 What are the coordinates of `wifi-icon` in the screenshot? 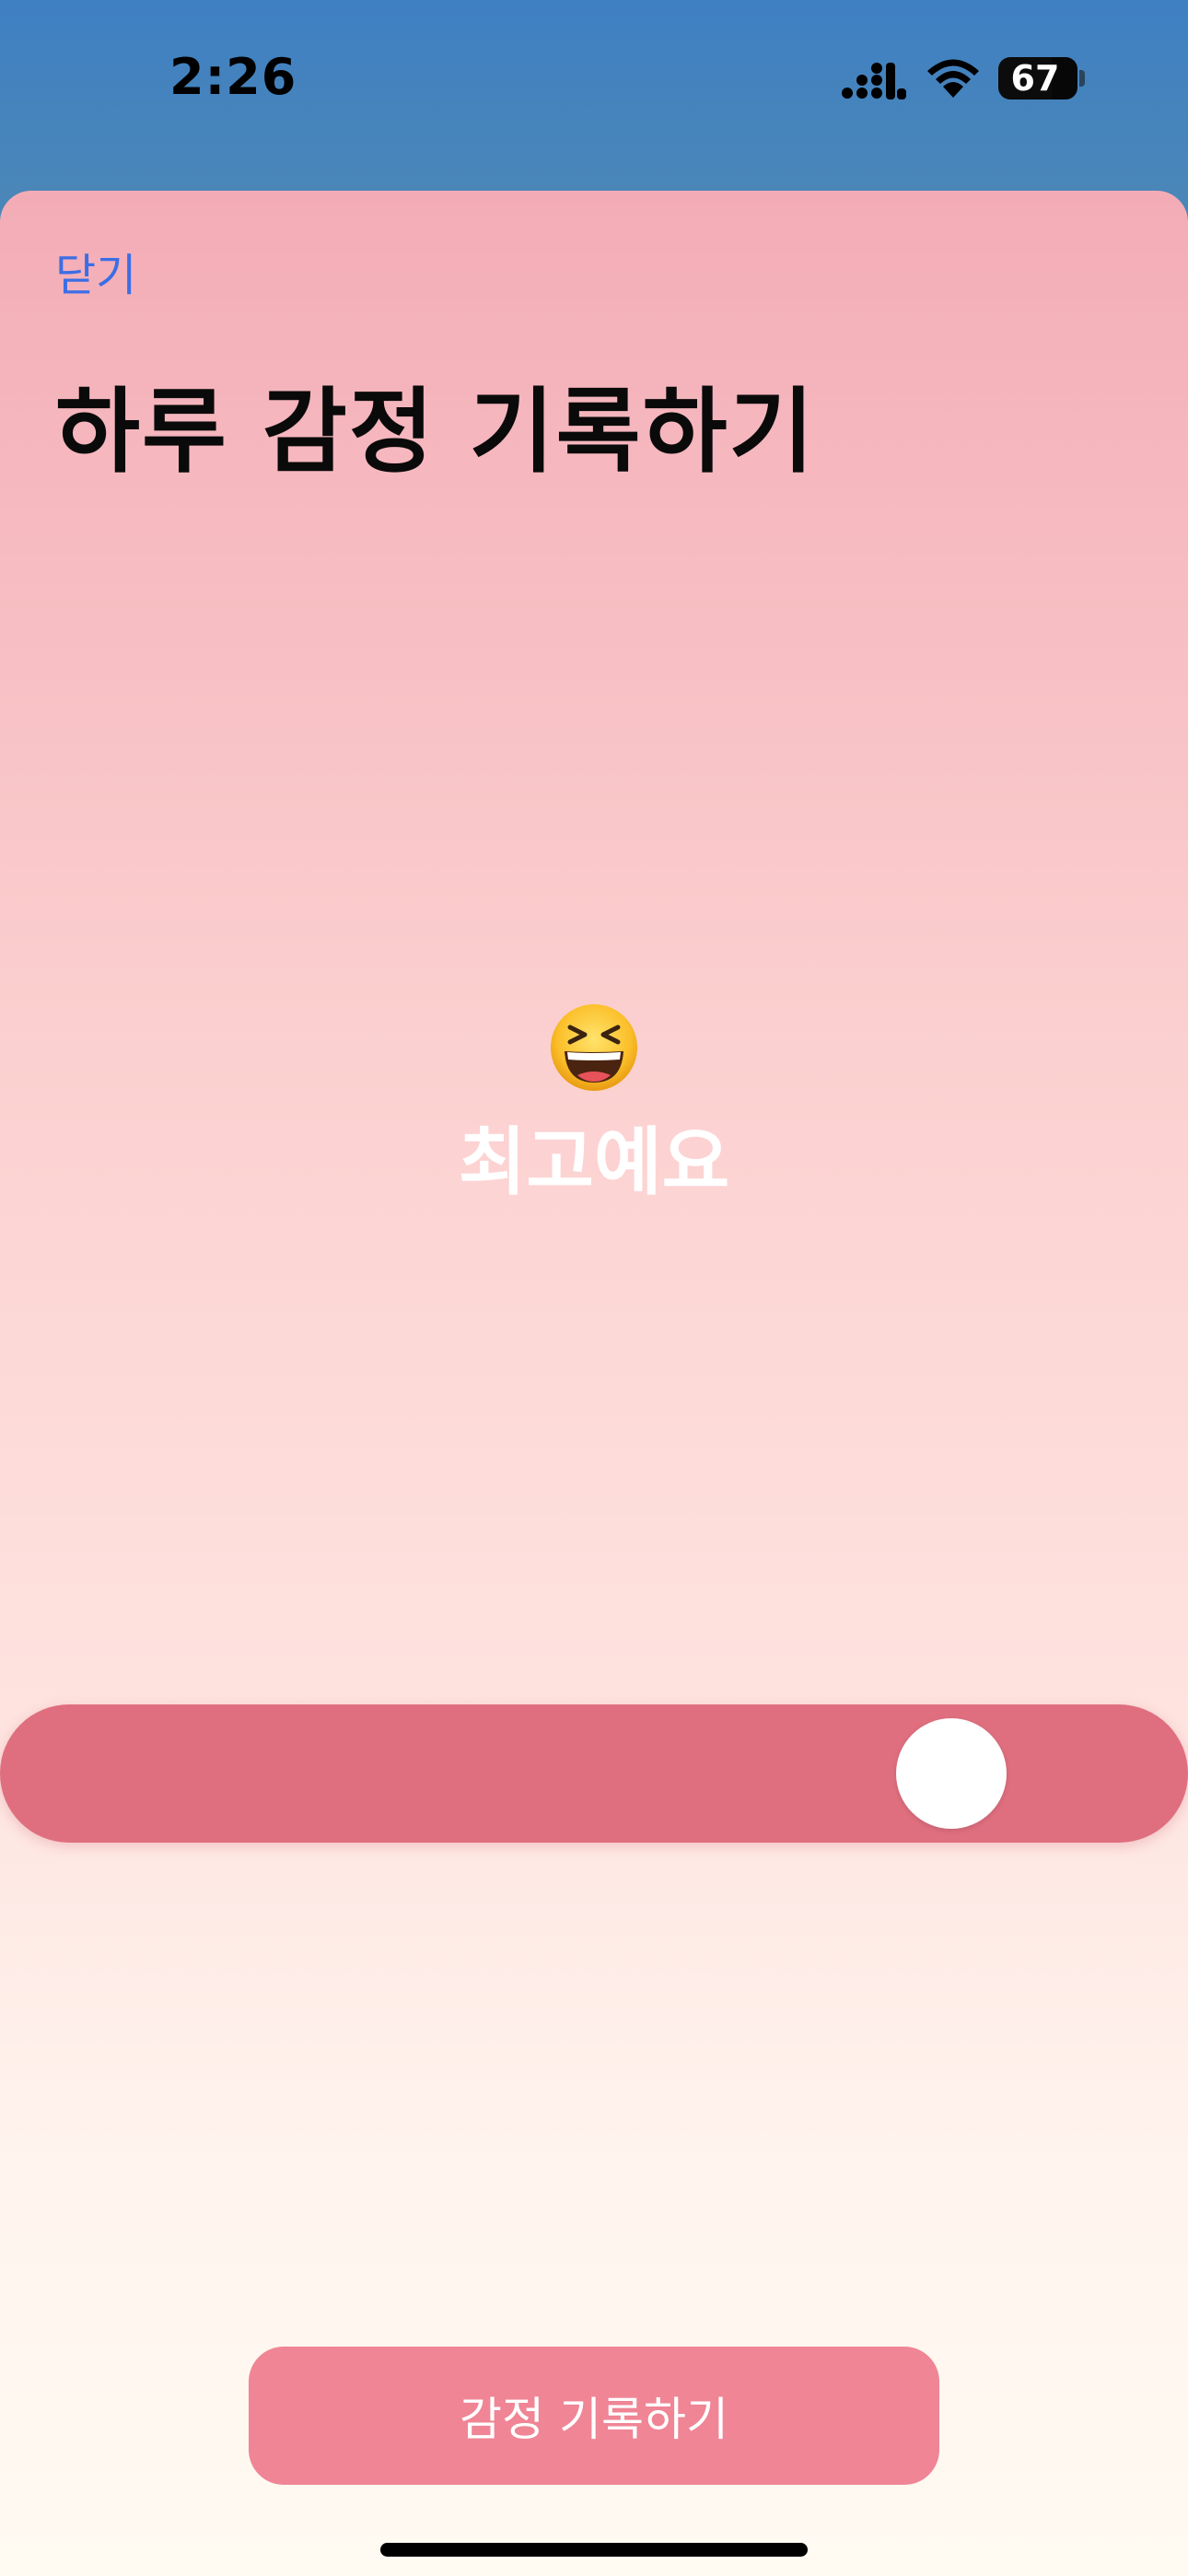 It's located at (953, 78).